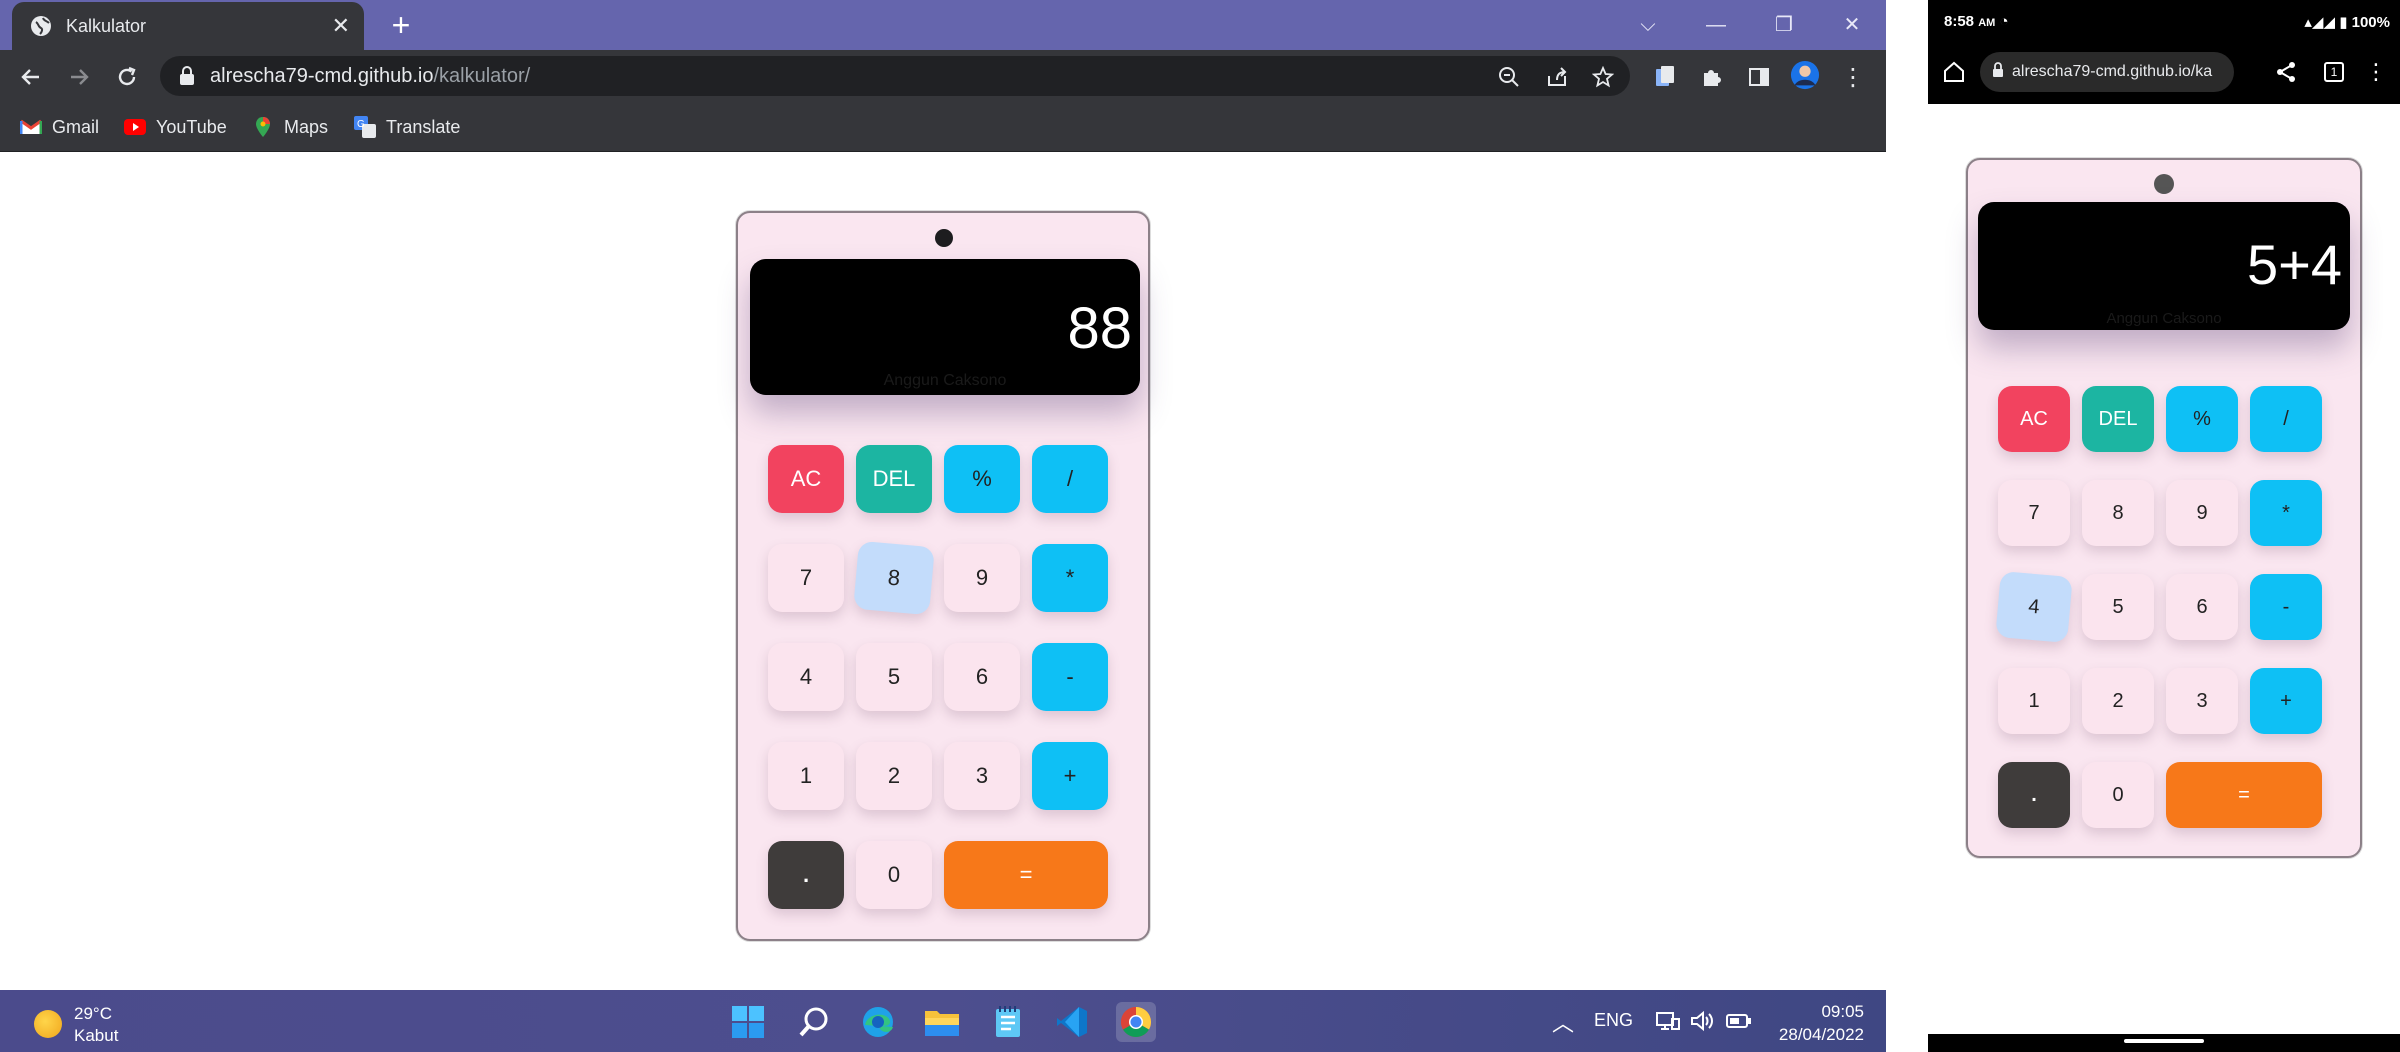 The width and height of the screenshot is (2400, 1052). I want to click on mobile-url: alrescha79-cmd.github.io/ka, so click(2112, 71).